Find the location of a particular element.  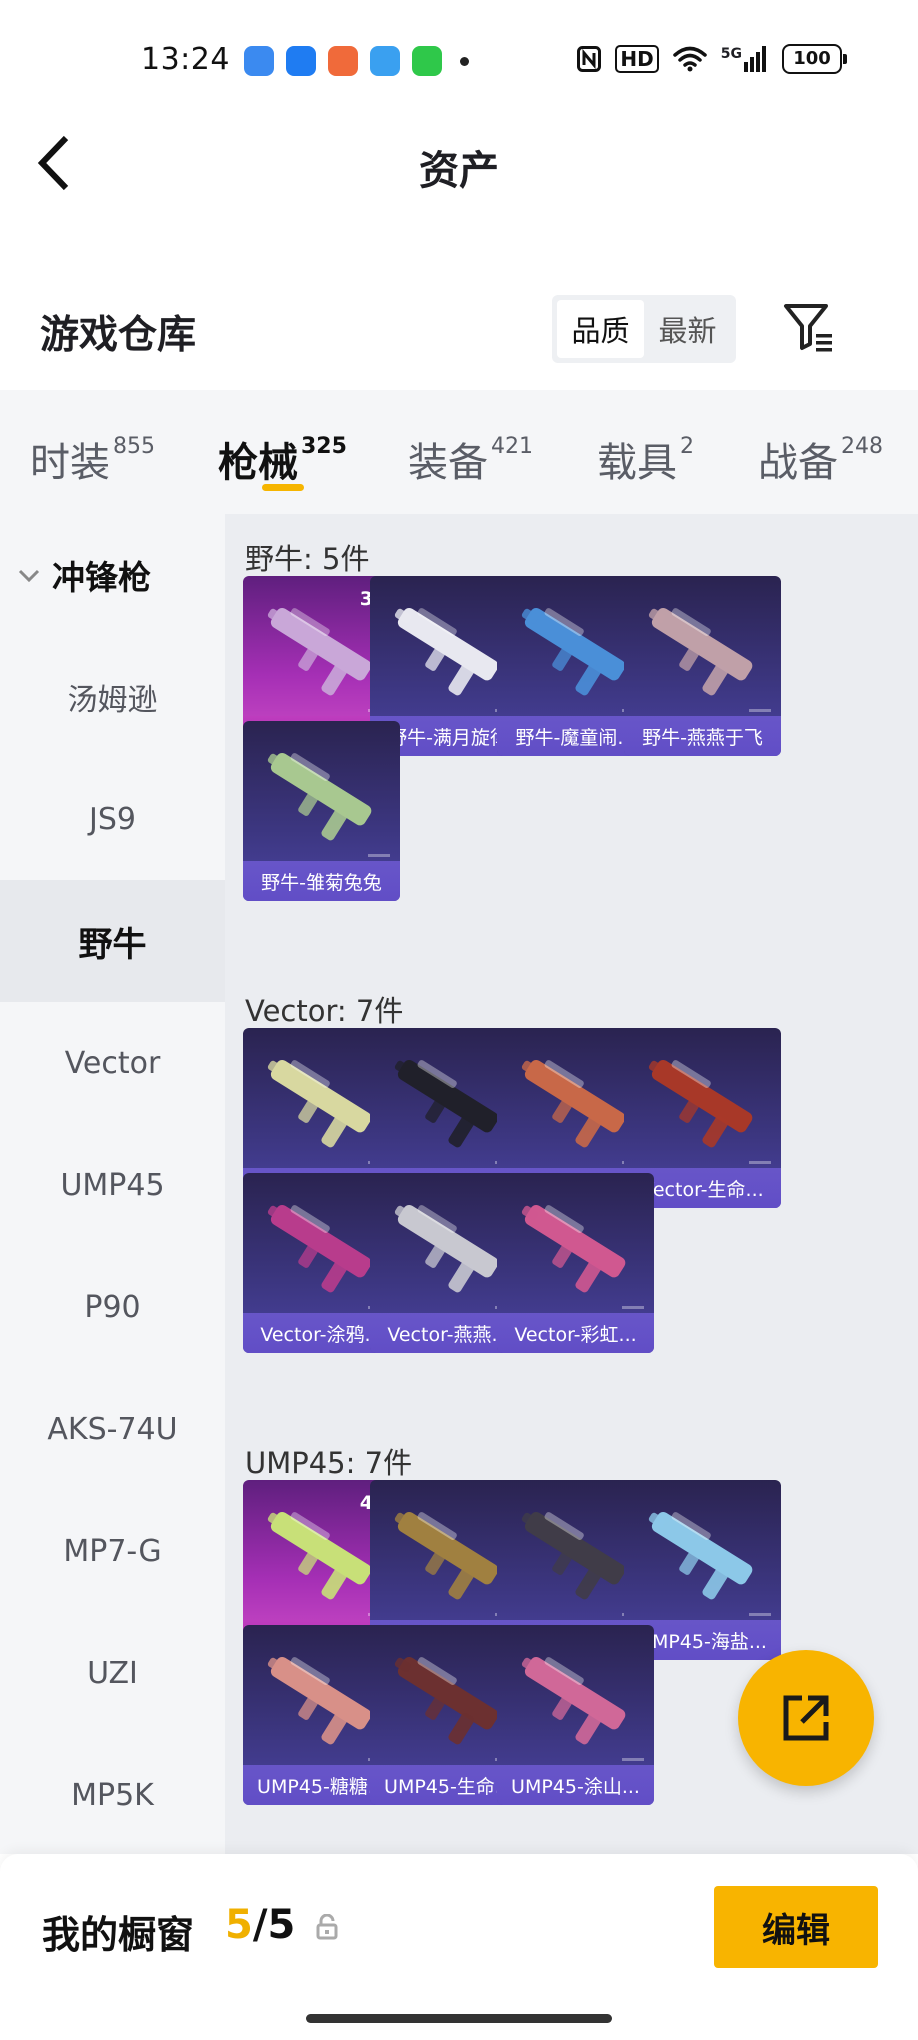

status-bar: 13:24 HD 5G 100 is located at coordinates (459, 60).